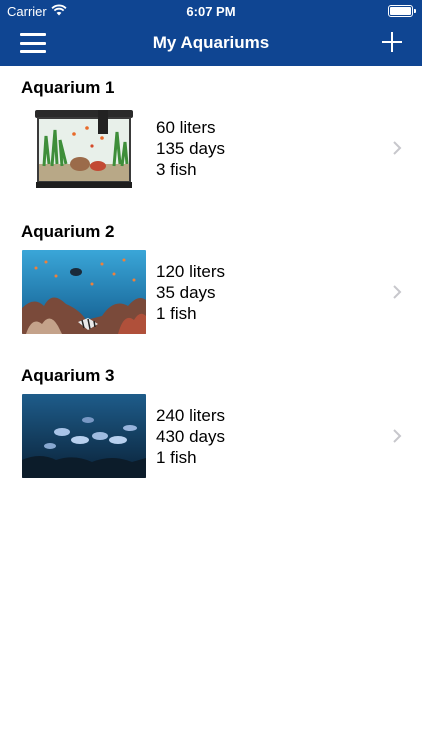 This screenshot has height=750, width=422. What do you see at coordinates (186, 292) in the screenshot?
I see `aquarium-age: 35 days` at bounding box center [186, 292].